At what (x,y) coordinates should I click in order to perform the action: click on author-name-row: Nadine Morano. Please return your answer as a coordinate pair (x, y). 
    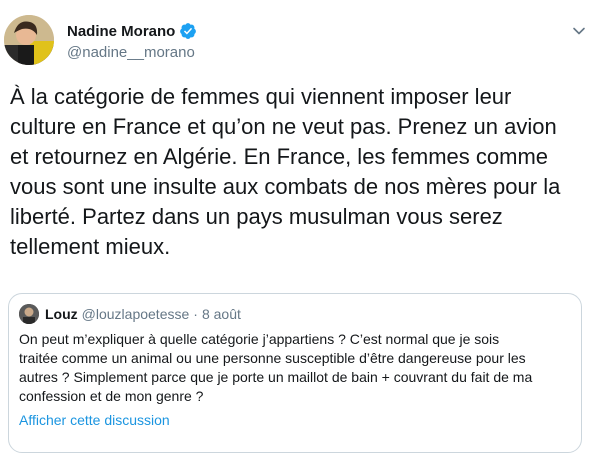
    Looking at the image, I should click on (132, 31).